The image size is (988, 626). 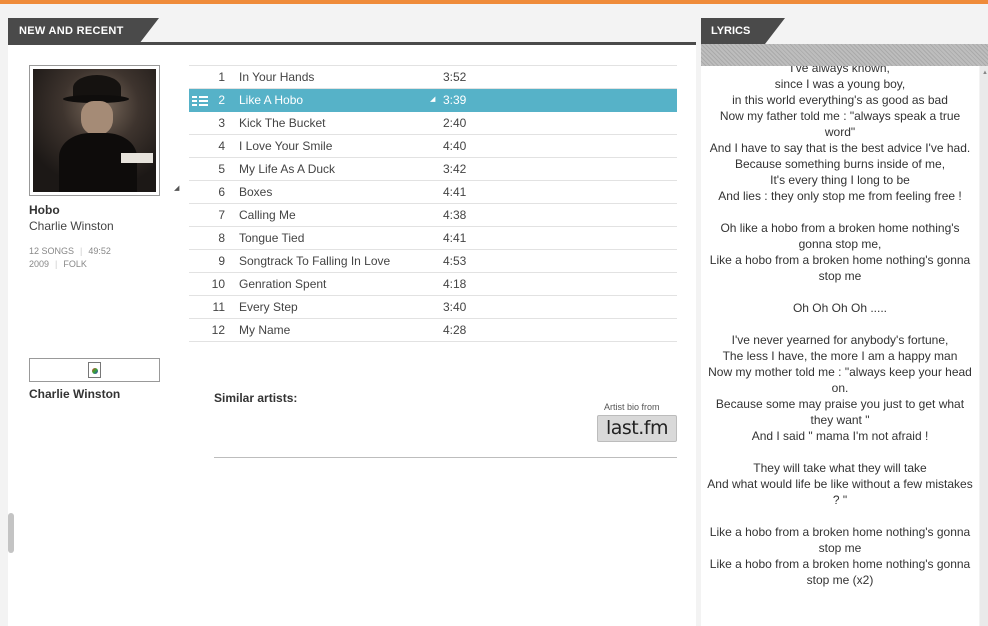 I want to click on track-row: 12 My Name 4:28, so click(x=433, y=330).